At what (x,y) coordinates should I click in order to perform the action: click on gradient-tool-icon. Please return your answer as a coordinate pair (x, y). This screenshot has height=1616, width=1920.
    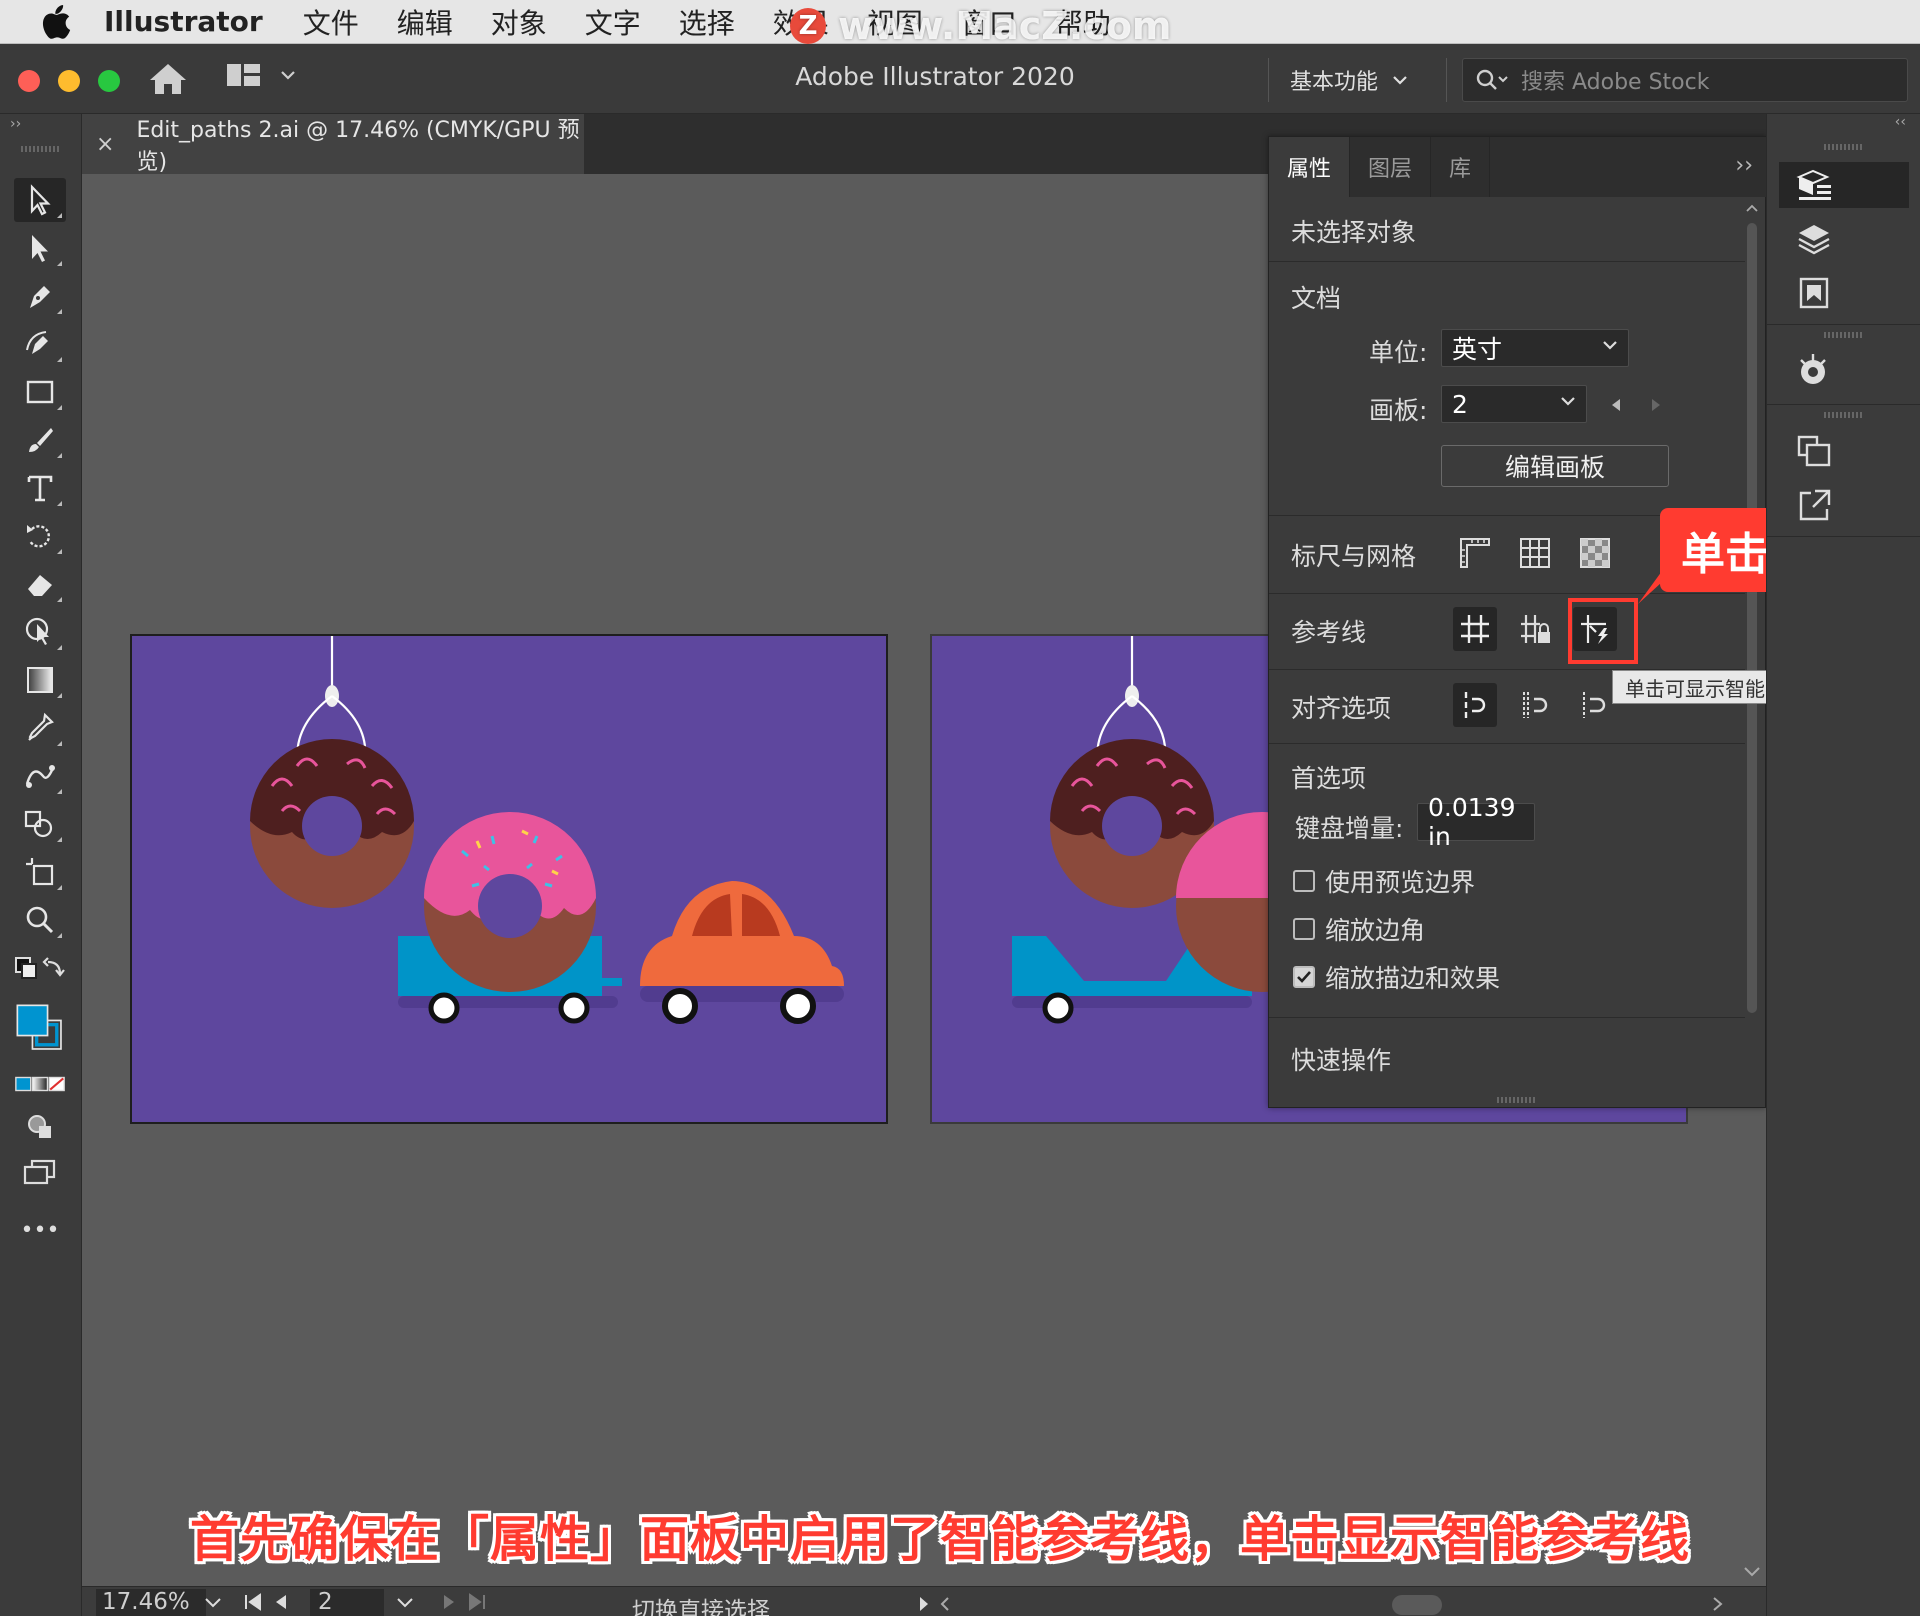
    Looking at the image, I should click on (40, 680).